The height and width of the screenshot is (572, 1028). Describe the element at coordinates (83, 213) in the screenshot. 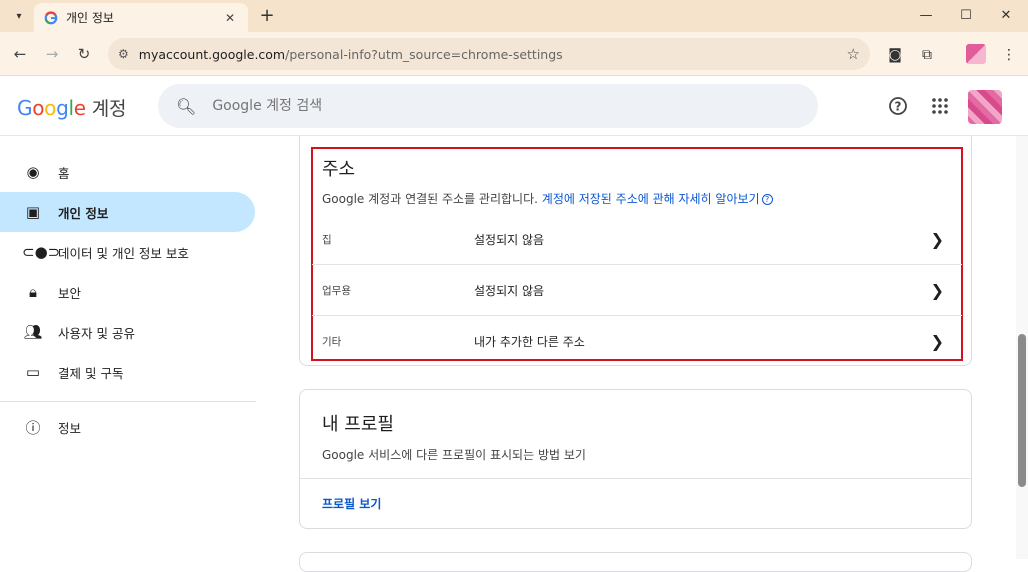

I see `sidebar-item-label: 개인 정보` at that location.